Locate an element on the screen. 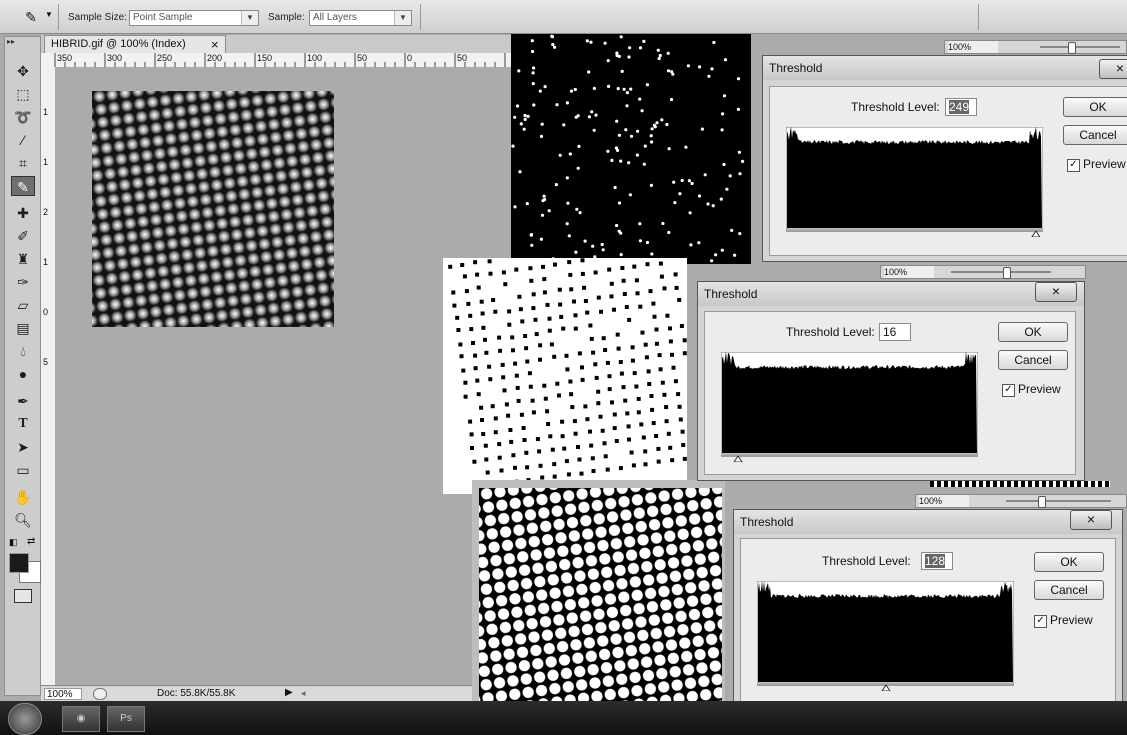 The width and height of the screenshot is (1127, 735). marquee-tool-icon: ⬚ is located at coordinates (23, 94).